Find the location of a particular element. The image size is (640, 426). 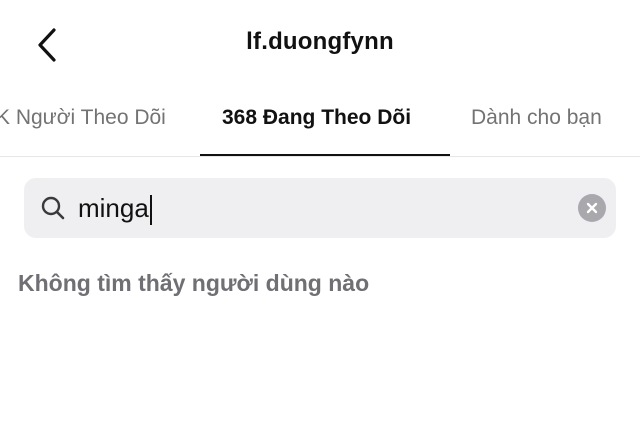

clear-icon is located at coordinates (592, 208).